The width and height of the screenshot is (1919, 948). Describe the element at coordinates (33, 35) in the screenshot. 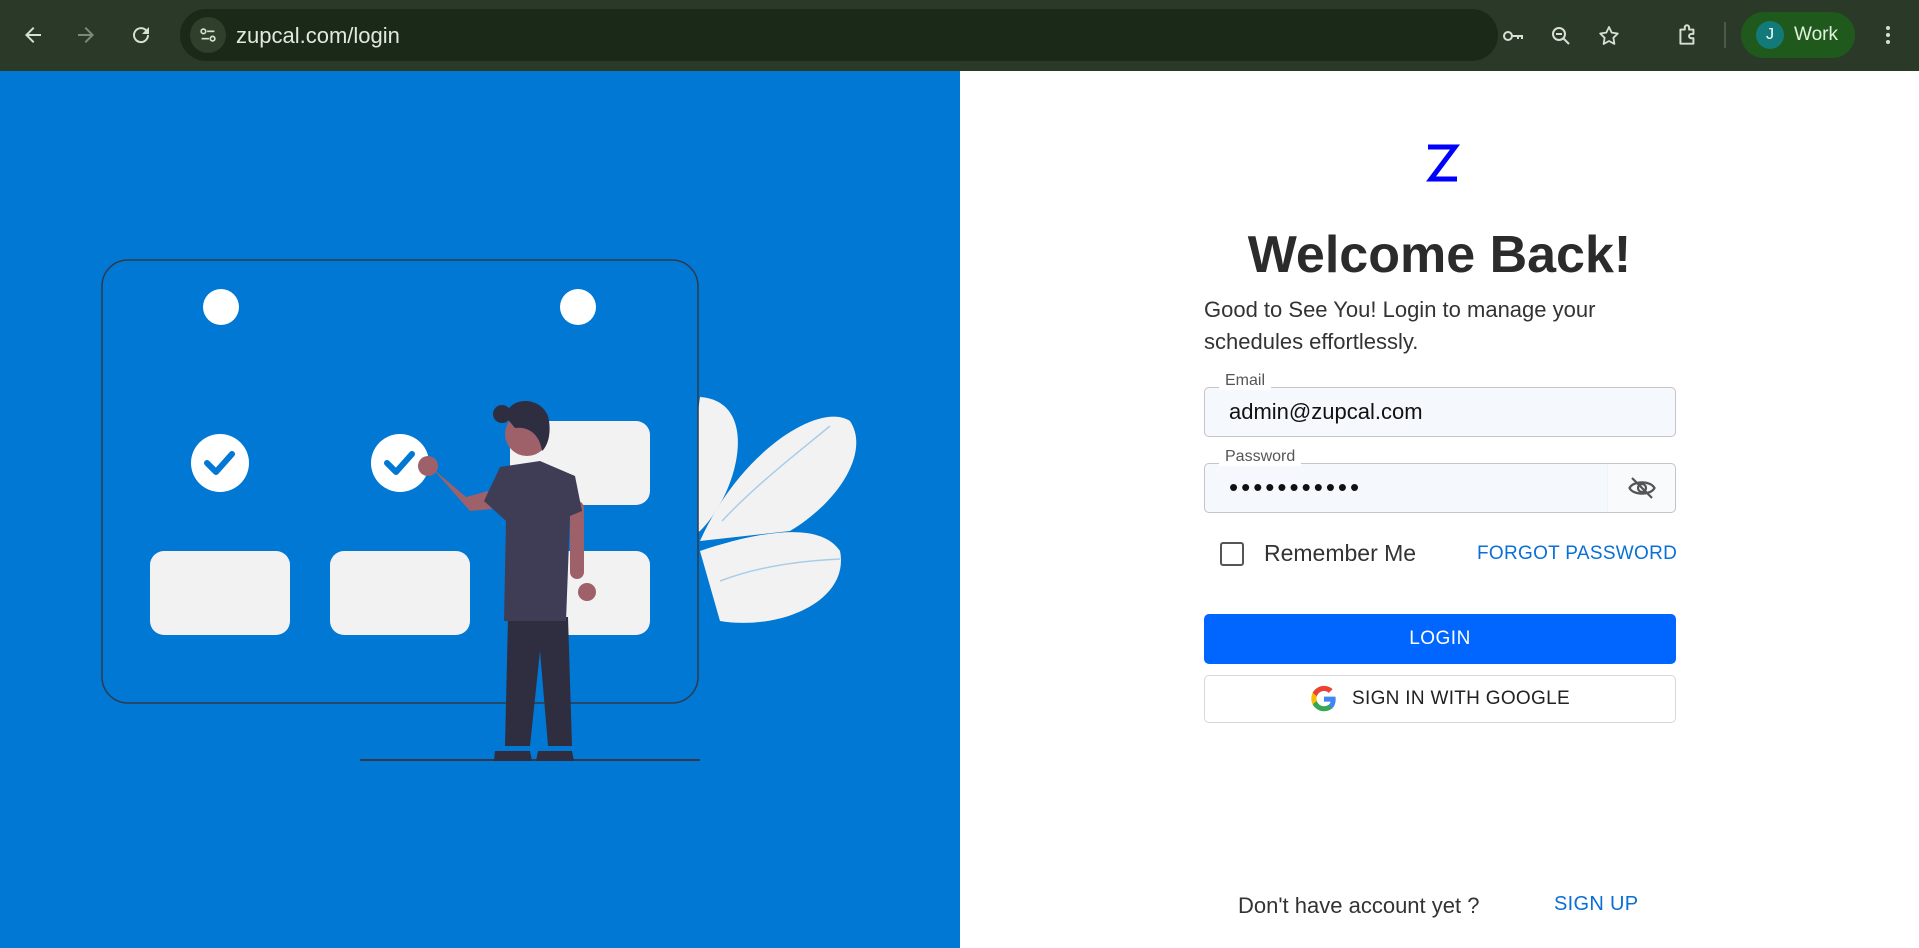

I see `back-icon` at that location.